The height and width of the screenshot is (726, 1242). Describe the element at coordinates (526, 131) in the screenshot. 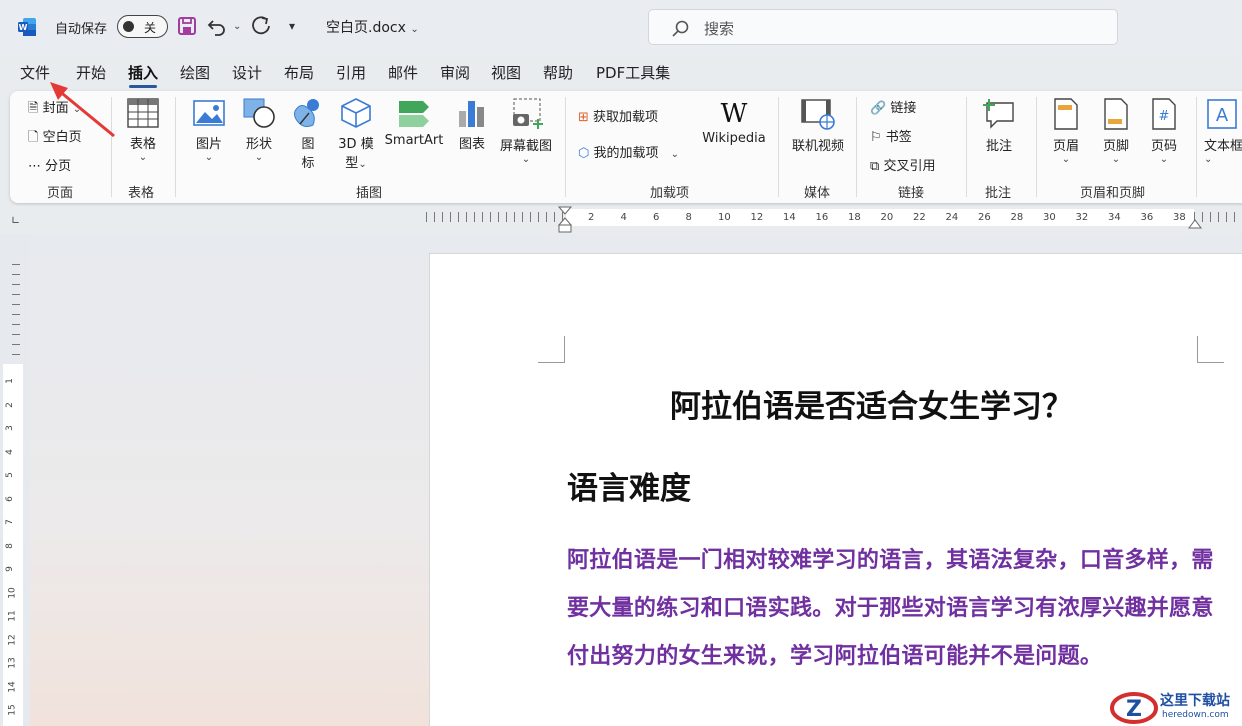

I see `screenshot-button: 屏幕截图 ⌄` at that location.